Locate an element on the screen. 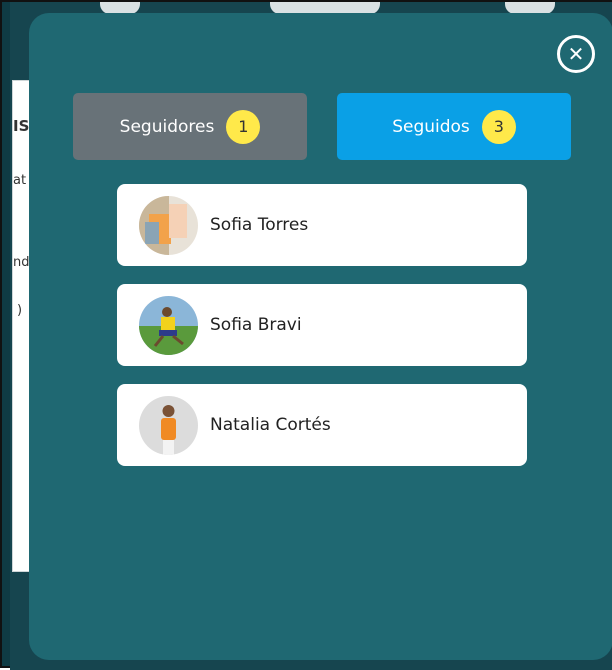  user-name: Sofia Torres is located at coordinates (259, 225).